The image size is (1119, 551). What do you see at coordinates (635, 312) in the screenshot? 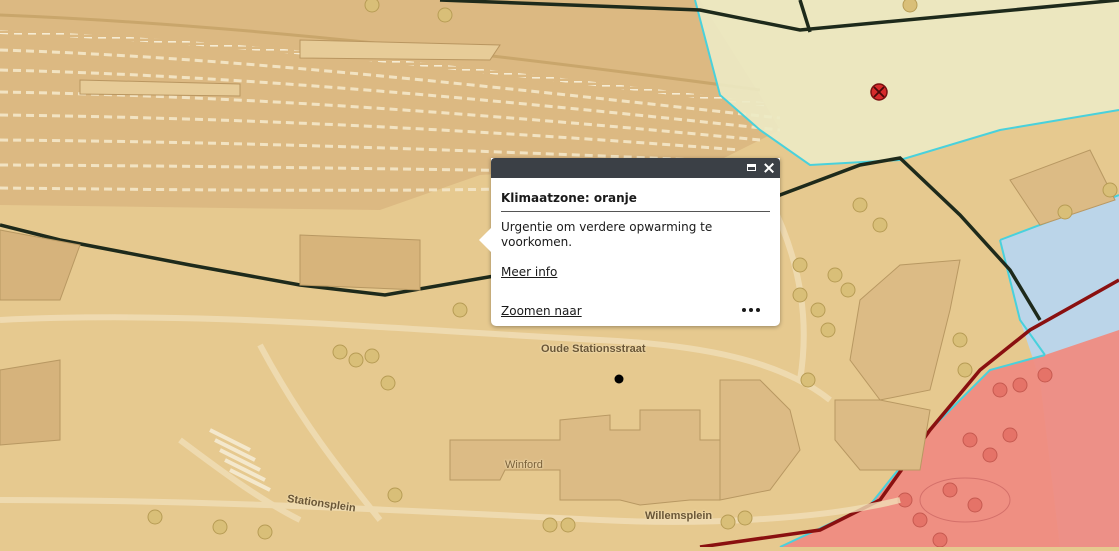
I see `popup-footer: Zoomen naar` at bounding box center [635, 312].